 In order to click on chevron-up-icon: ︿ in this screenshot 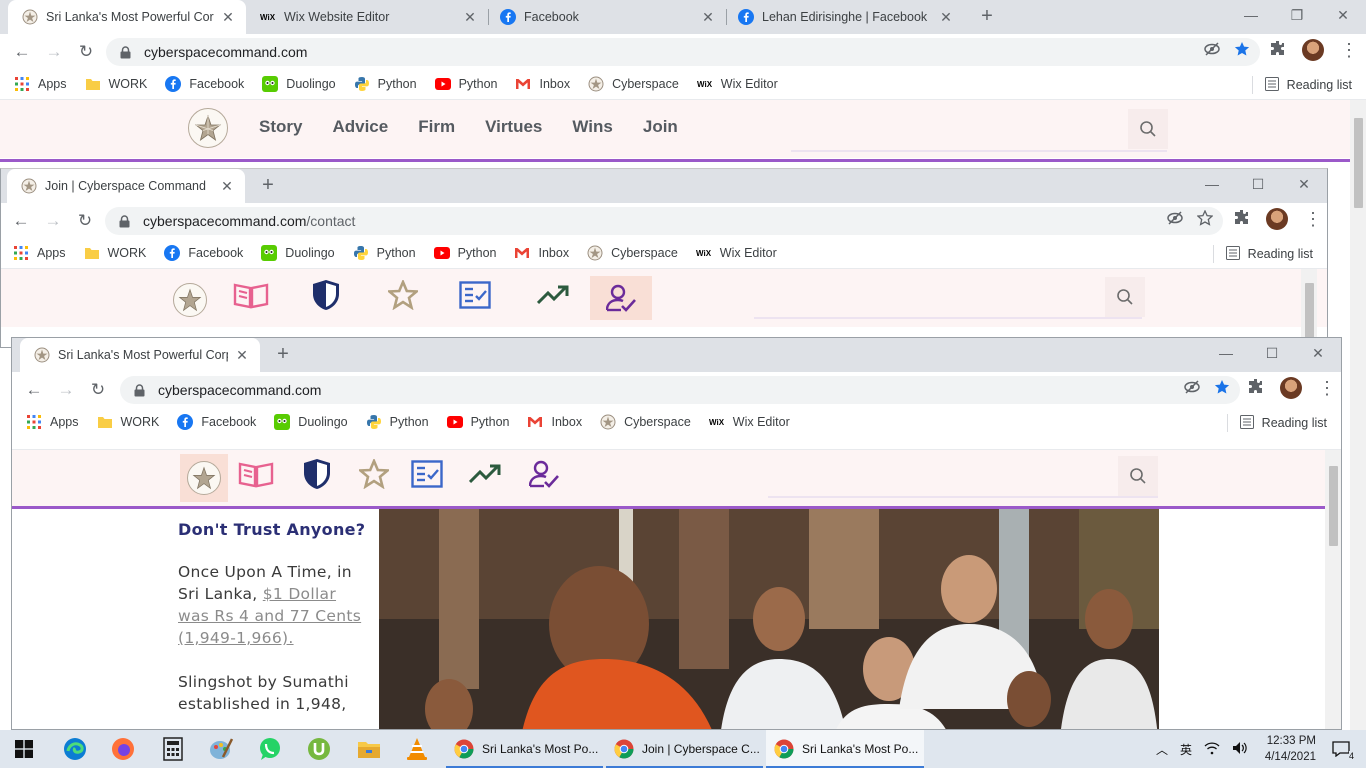, I will do `click(1162, 749)`.